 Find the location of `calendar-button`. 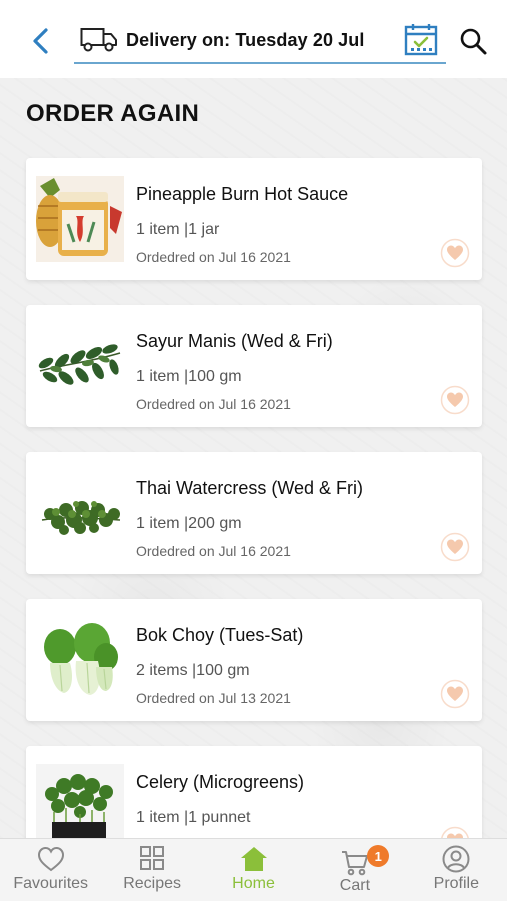

calendar-button is located at coordinates (421, 39).